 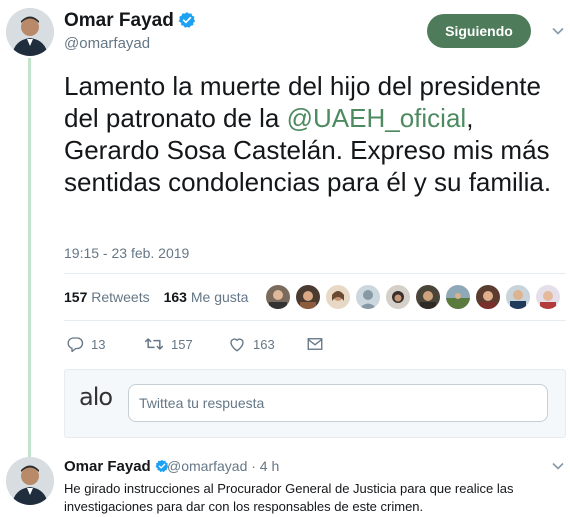 I want to click on likes-stat: 163 Me gusta, so click(x=206, y=297).